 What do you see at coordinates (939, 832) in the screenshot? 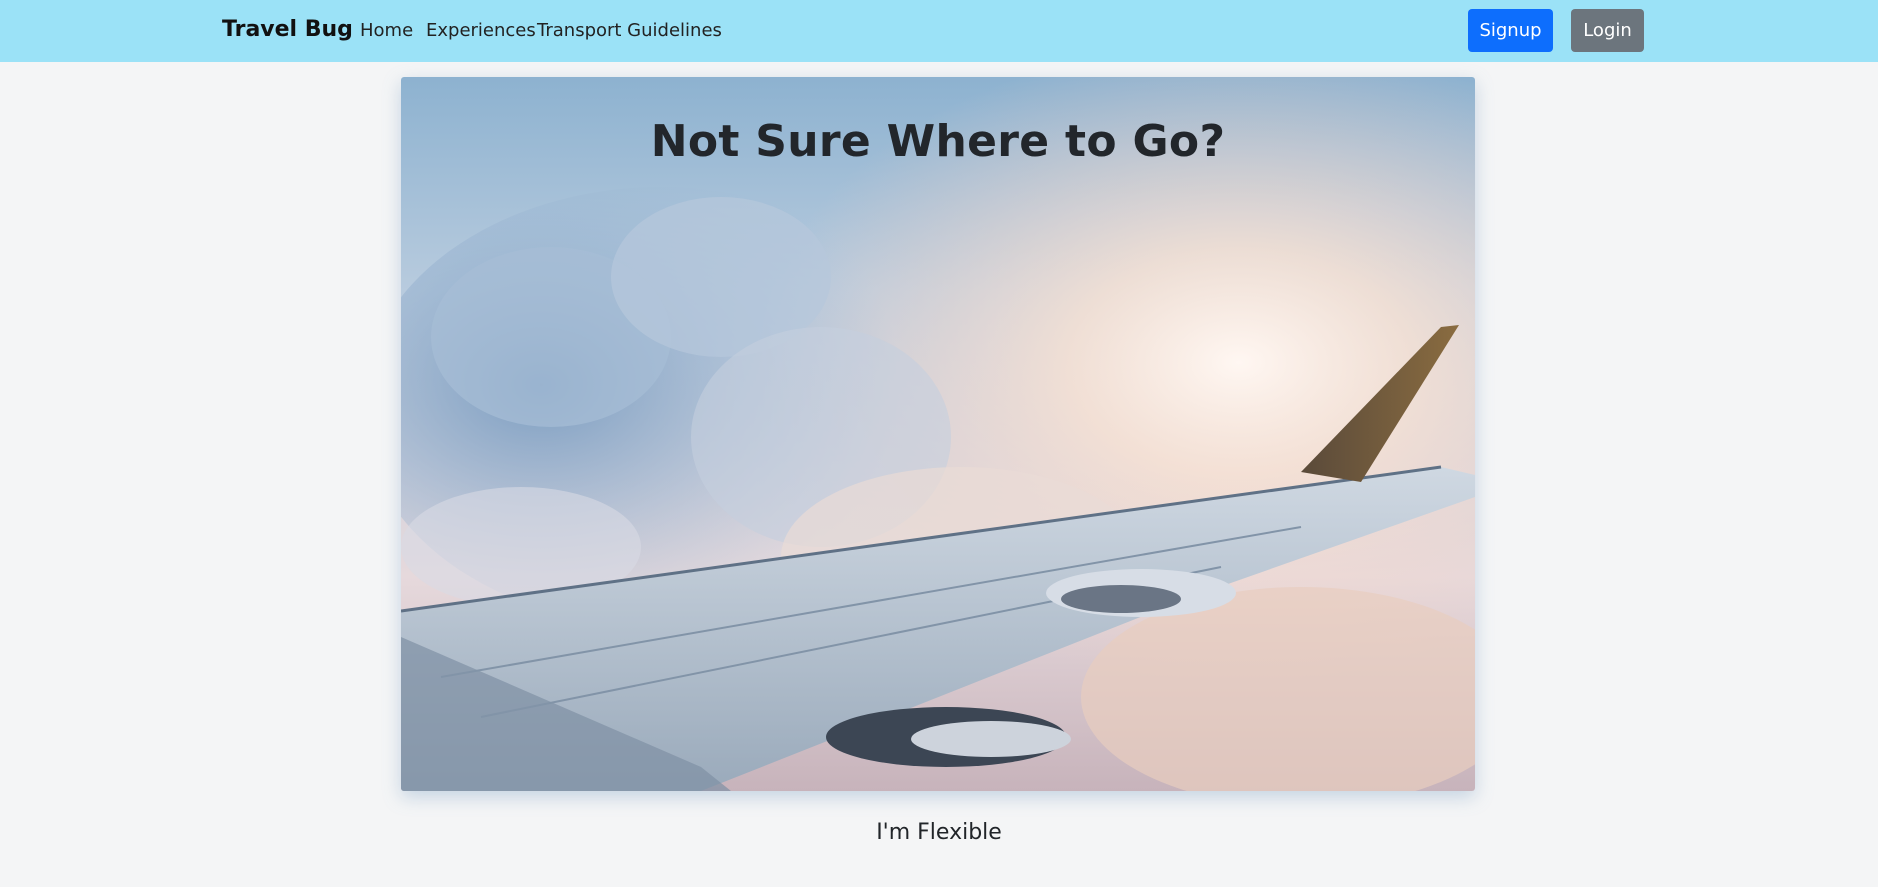
I see `im-flexible-link: I'm Flexible` at bounding box center [939, 832].